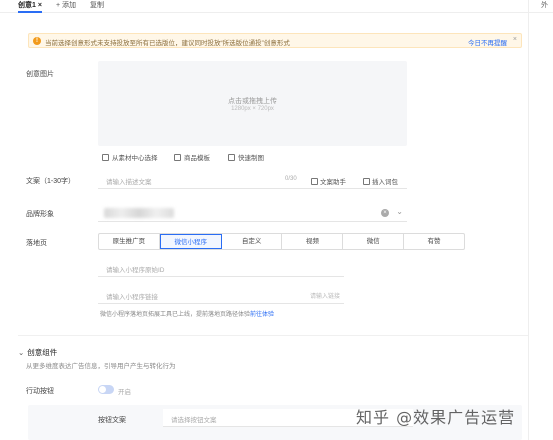  I want to click on miniprogram-id-input: 请输入小程序原始ID, so click(221, 268).